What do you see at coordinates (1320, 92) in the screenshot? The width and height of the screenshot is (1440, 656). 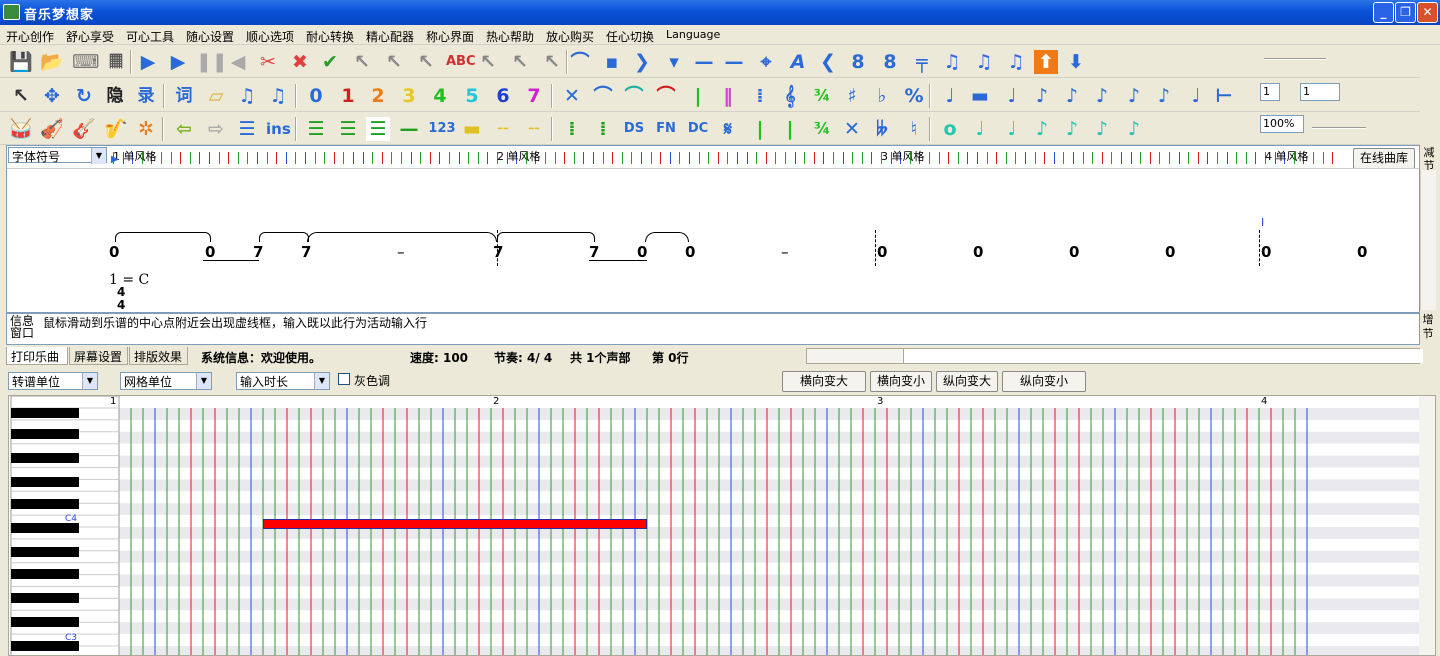 I see `row-input-2: 1` at bounding box center [1320, 92].